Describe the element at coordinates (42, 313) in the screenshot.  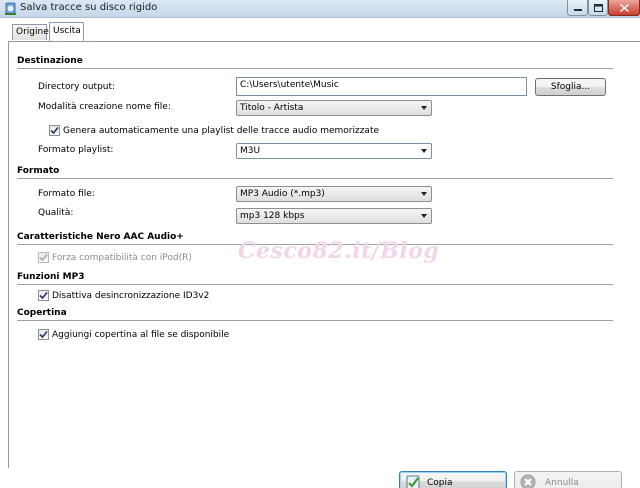
I see `section-header: Copertina` at that location.